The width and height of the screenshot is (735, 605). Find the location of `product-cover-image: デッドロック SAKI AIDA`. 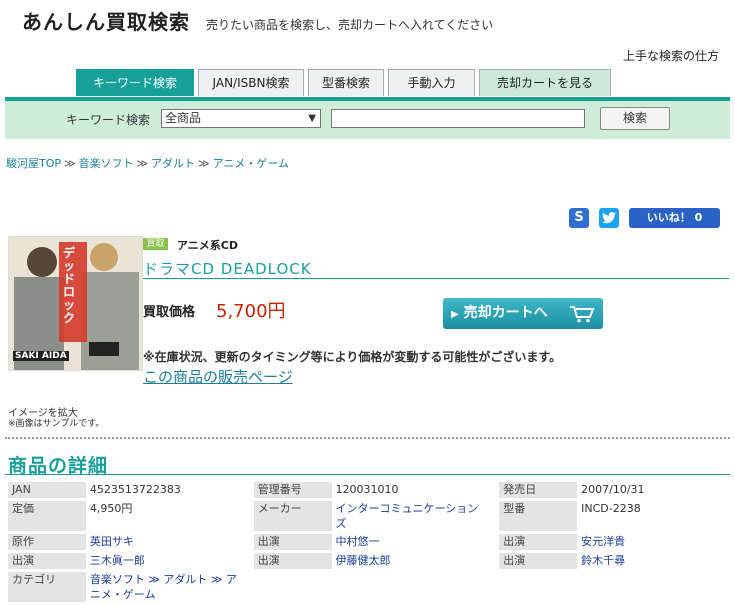

product-cover-image: デッドロック SAKI AIDA is located at coordinates (75, 303).